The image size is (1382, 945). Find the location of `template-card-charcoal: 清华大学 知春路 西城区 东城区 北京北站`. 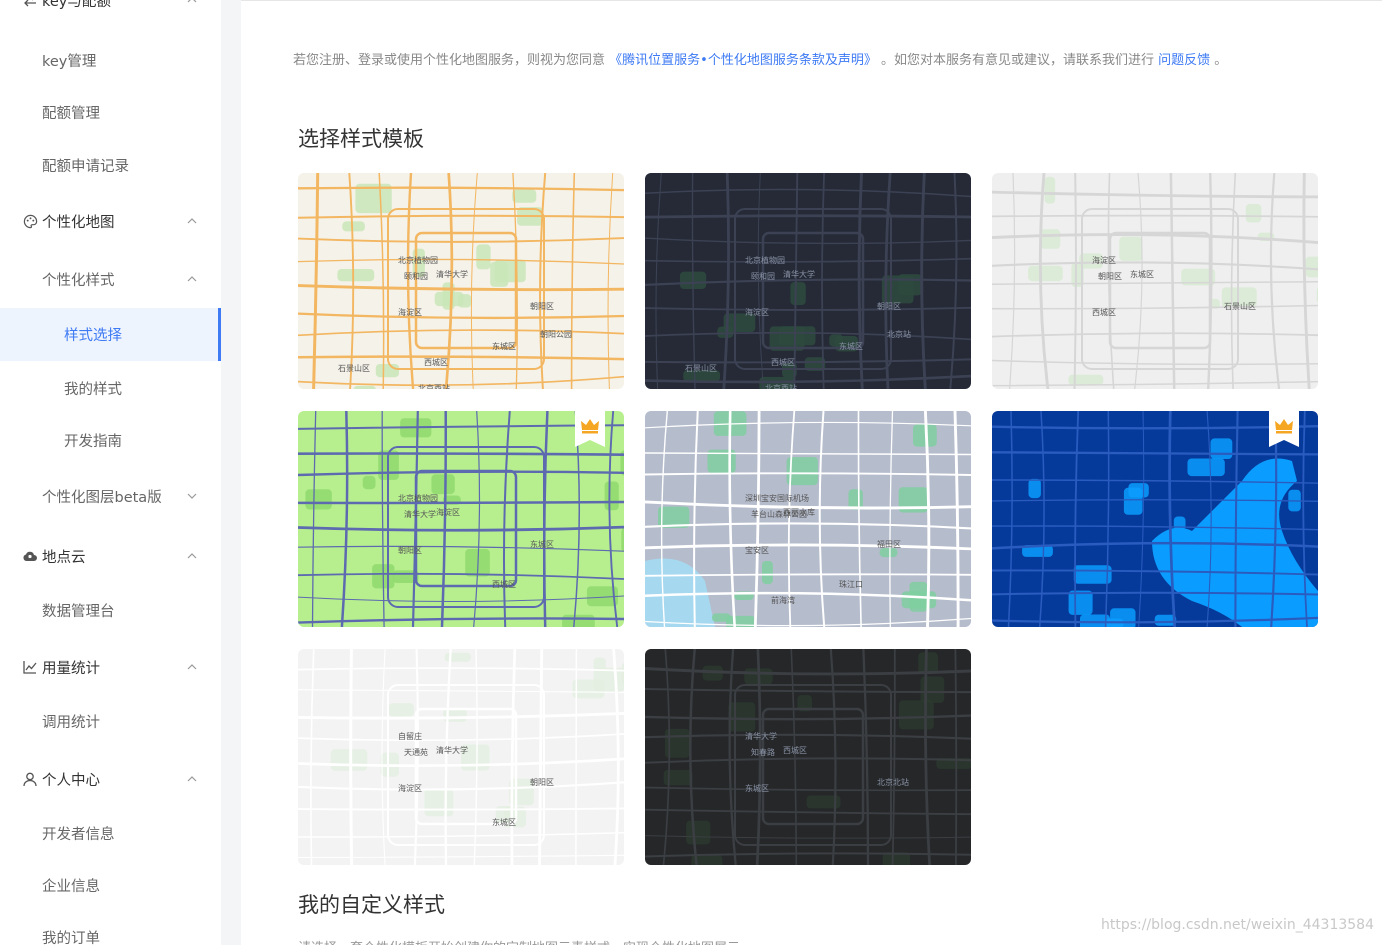

template-card-charcoal: 清华大学 知春路 西城区 东城区 北京北站 is located at coordinates (808, 757).